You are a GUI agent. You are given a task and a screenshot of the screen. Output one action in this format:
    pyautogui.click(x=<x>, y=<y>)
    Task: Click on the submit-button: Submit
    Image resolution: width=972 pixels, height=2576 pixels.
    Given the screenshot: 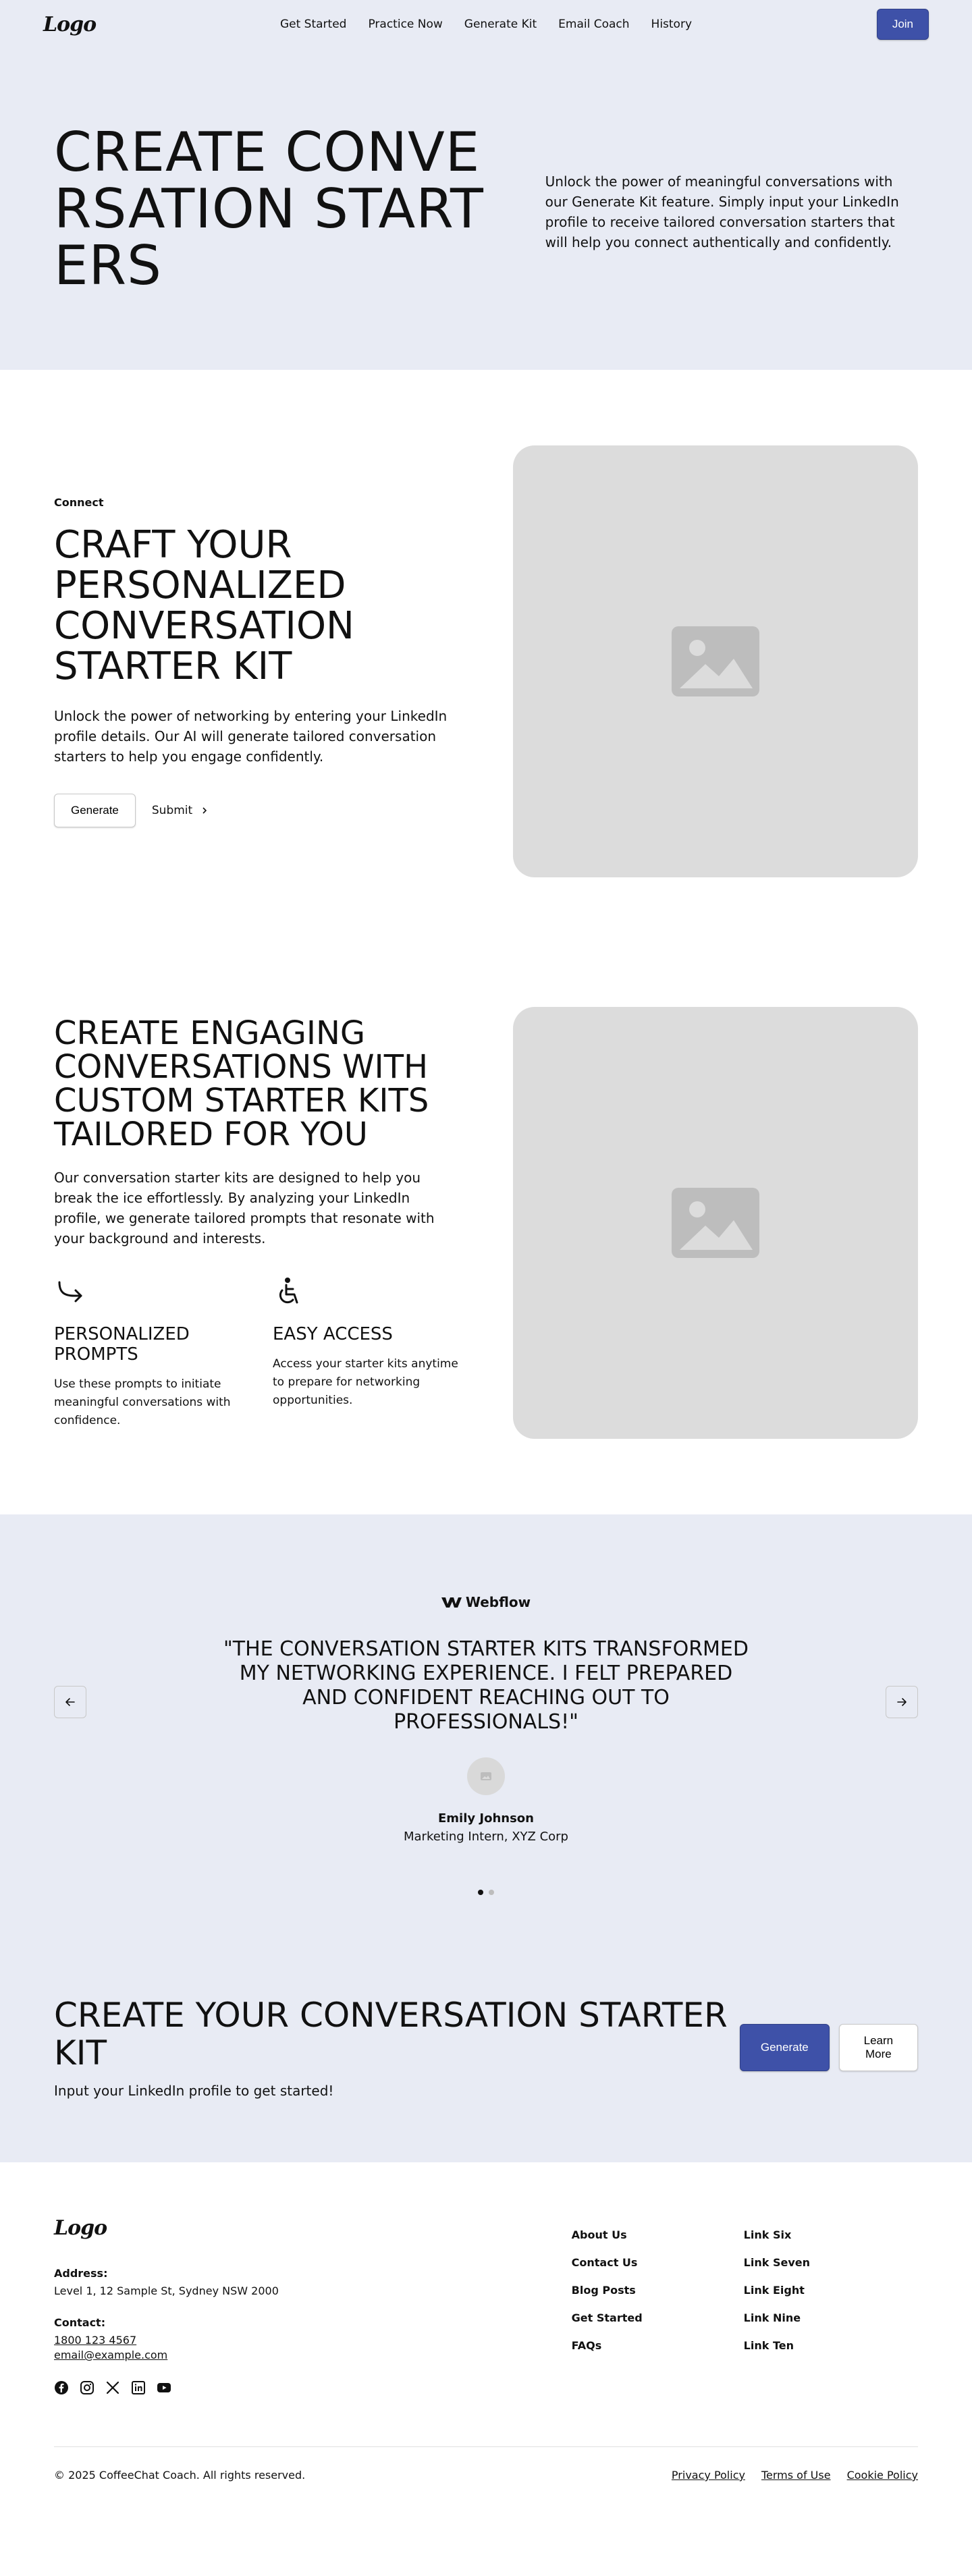 What is the action you would take?
    pyautogui.click(x=180, y=810)
    